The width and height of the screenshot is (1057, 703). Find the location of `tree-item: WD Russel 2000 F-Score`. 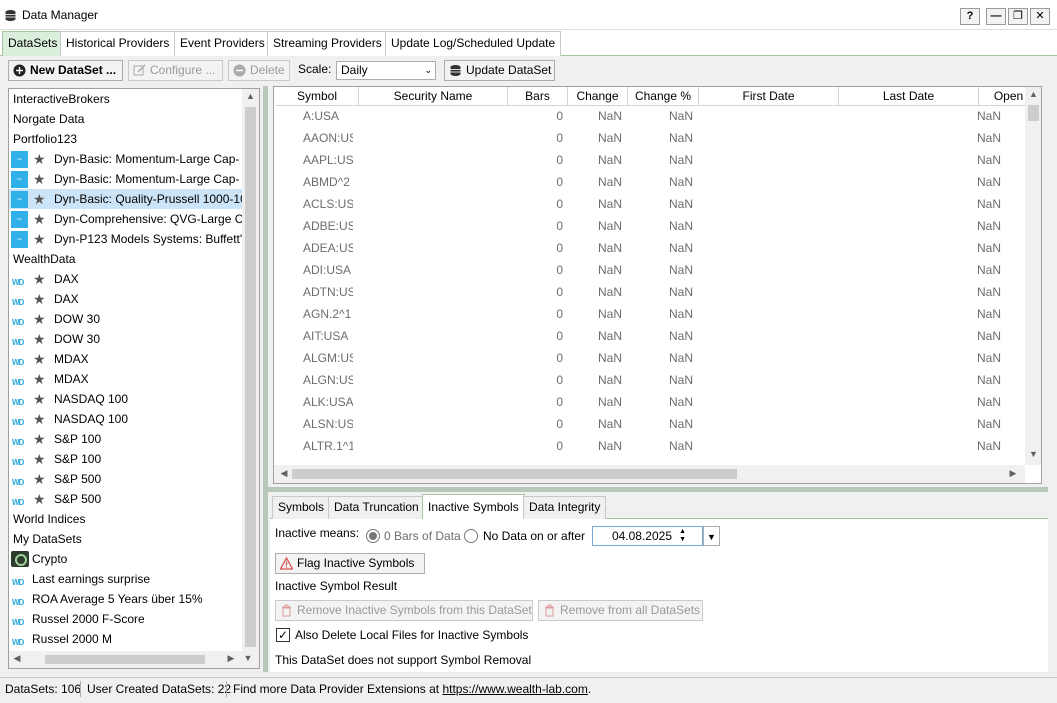

tree-item: WD Russel 2000 F-Score is located at coordinates (125, 619).